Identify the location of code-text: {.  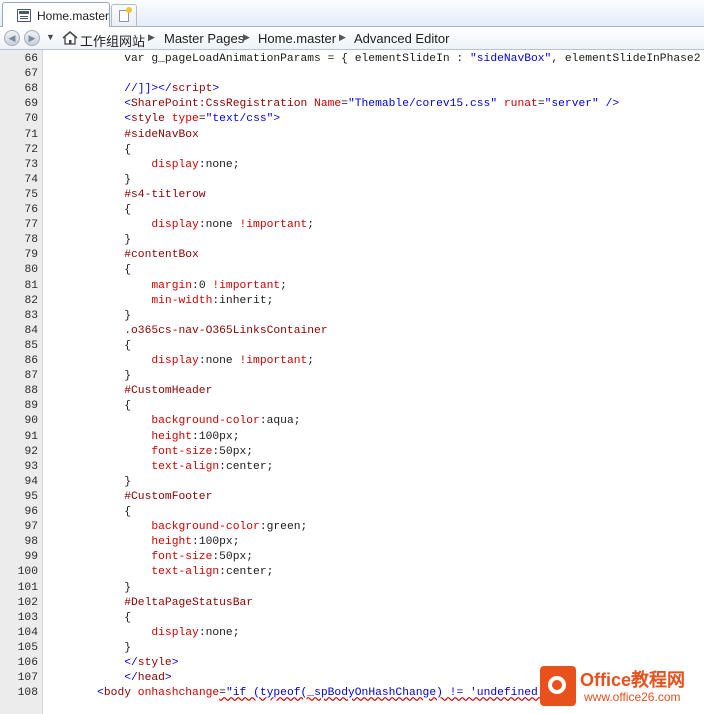
(100, 512).